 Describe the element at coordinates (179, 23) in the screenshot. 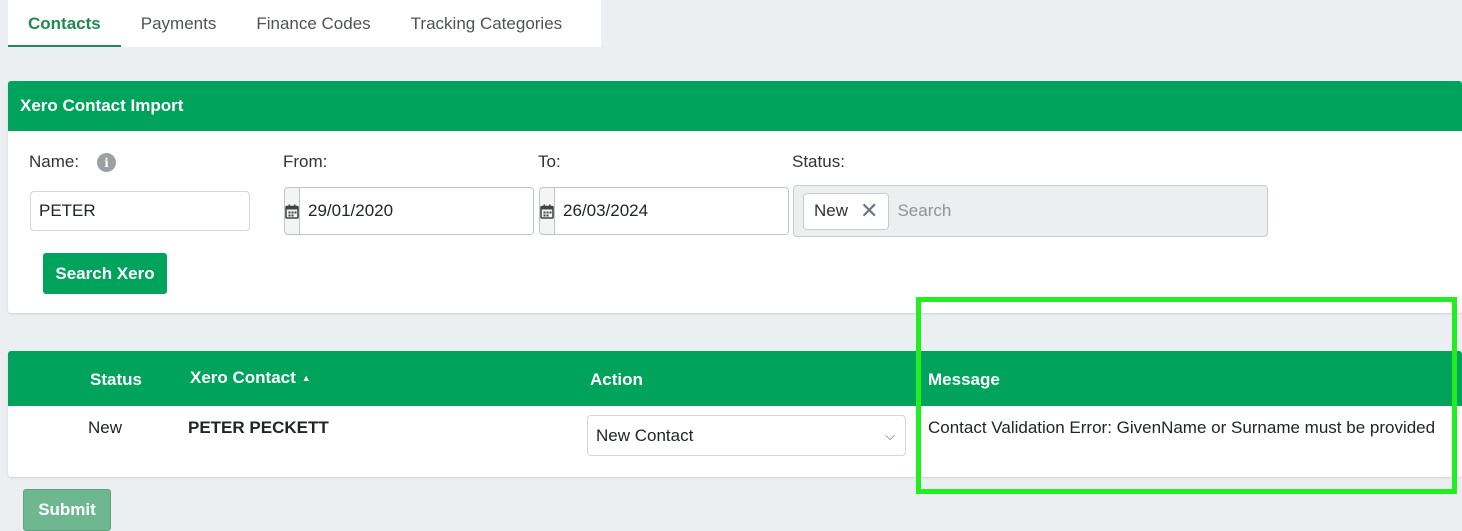

I see `tab-payments: Payments` at that location.